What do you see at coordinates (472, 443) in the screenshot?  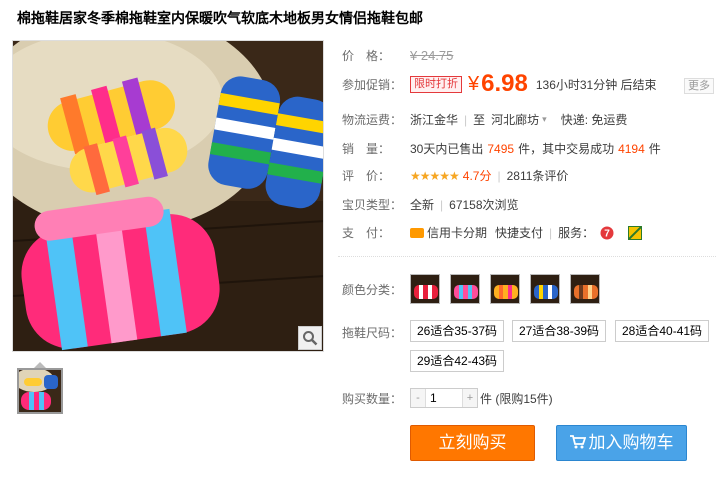 I see `buy-now-button: 立刻购买` at bounding box center [472, 443].